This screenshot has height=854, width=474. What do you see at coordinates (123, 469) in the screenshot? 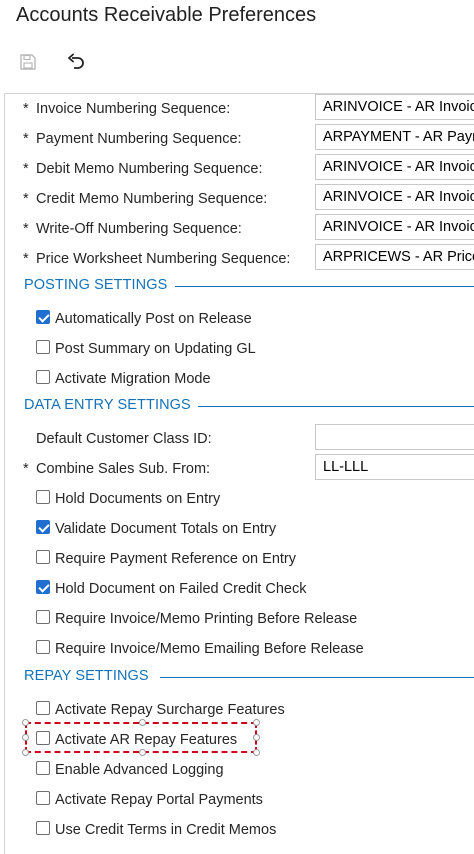
I see `combine-sales-sub-label: Combine Sales Sub. From:` at bounding box center [123, 469].